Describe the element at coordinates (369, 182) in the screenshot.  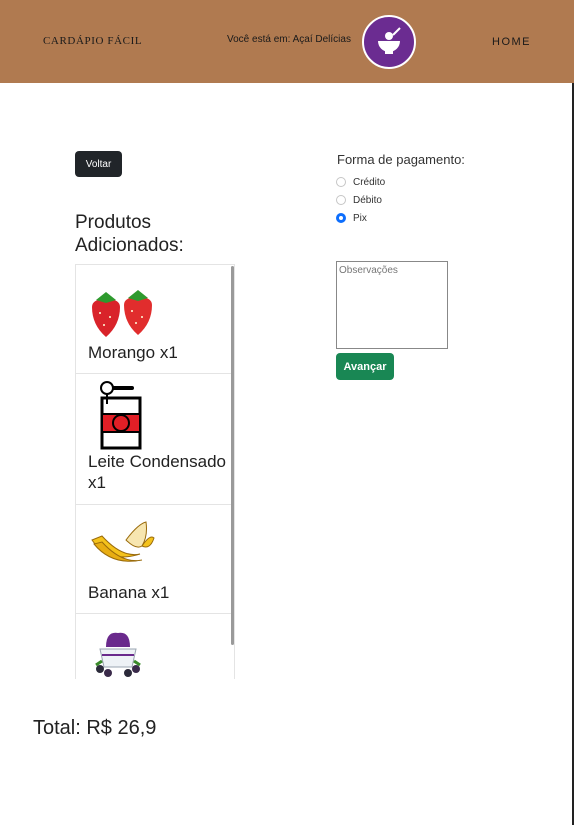
I see `radio-label: Crédito` at that location.